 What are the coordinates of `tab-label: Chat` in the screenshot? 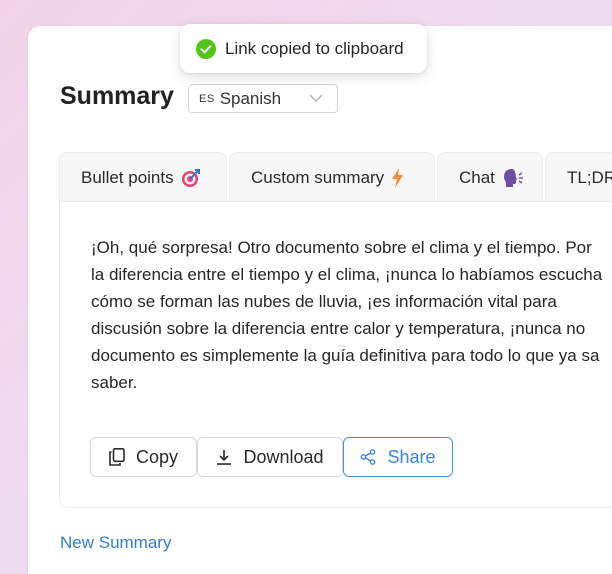 It's located at (477, 177).